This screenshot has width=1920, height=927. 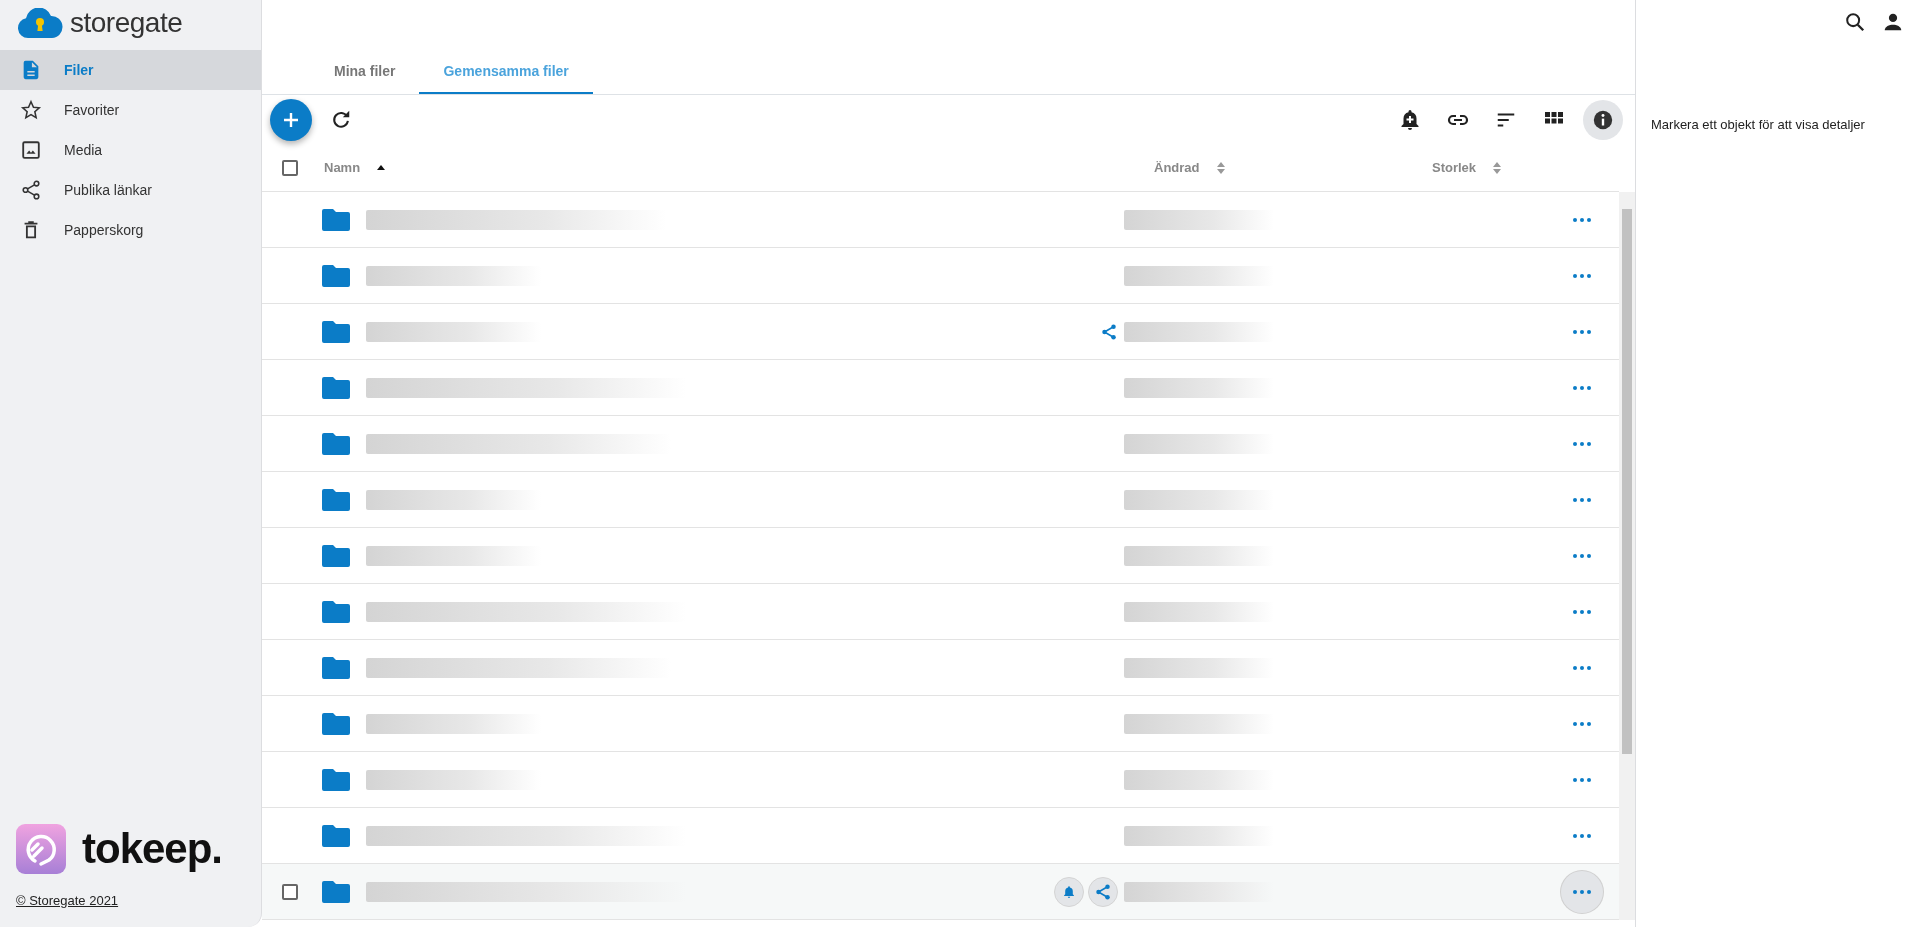 I want to click on bell-glyph-icon, so click(x=1069, y=891).